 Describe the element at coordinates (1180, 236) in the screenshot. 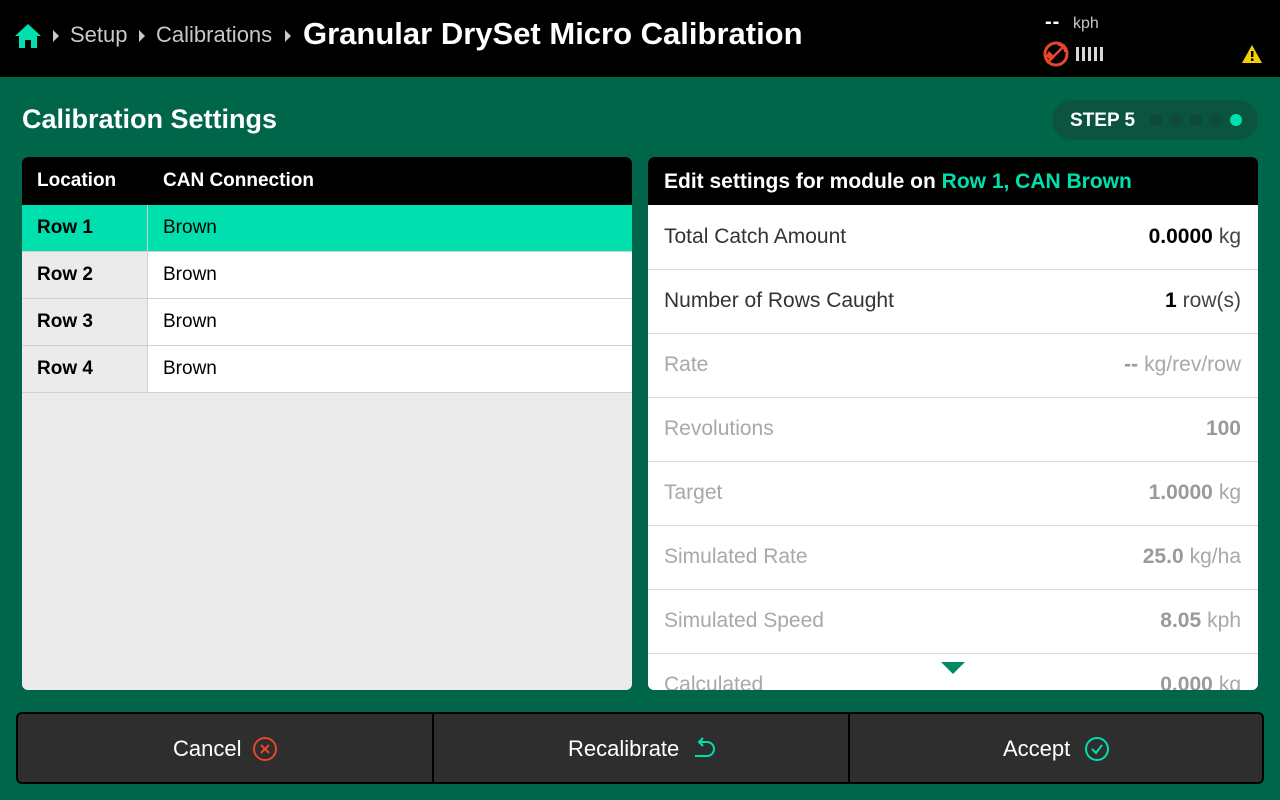

I see `setting-value: 0.0000` at that location.